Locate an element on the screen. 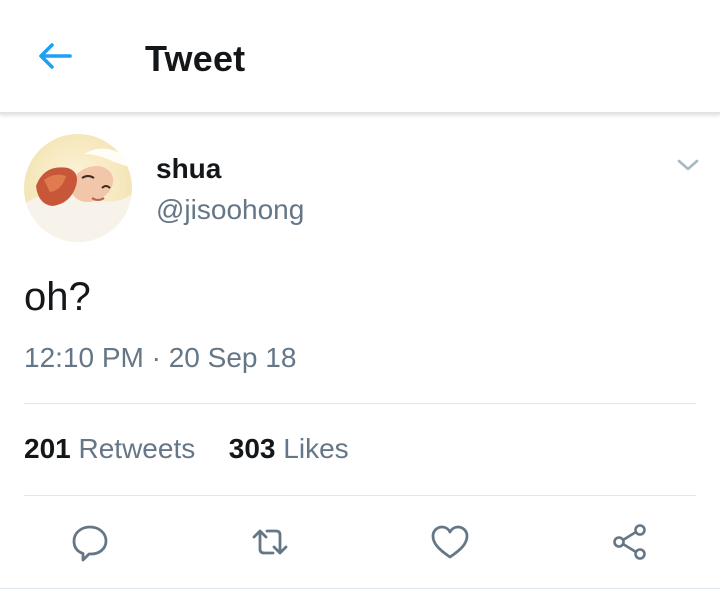 This screenshot has height=595, width=720. page-title: Tweet is located at coordinates (195, 58).